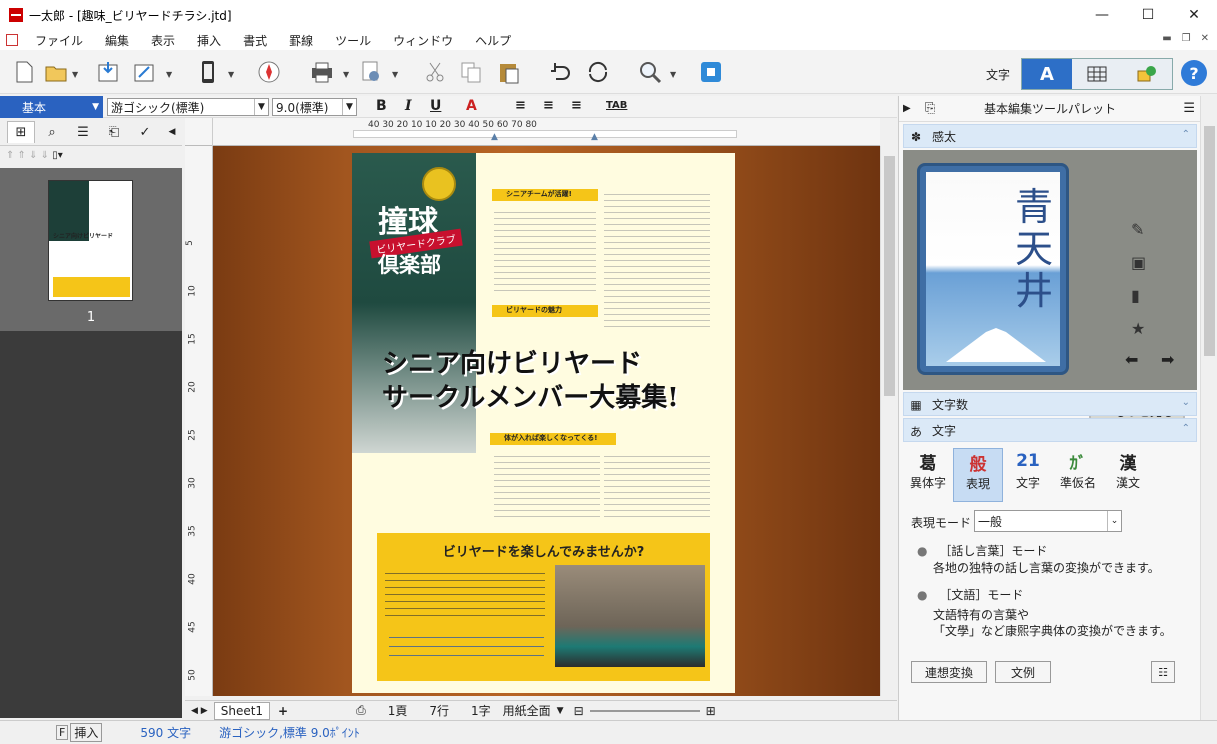 The height and width of the screenshot is (744, 1217). Describe the element at coordinates (711, 711) in the screenshot. I see `zoom-in-icon: ⊞` at that location.